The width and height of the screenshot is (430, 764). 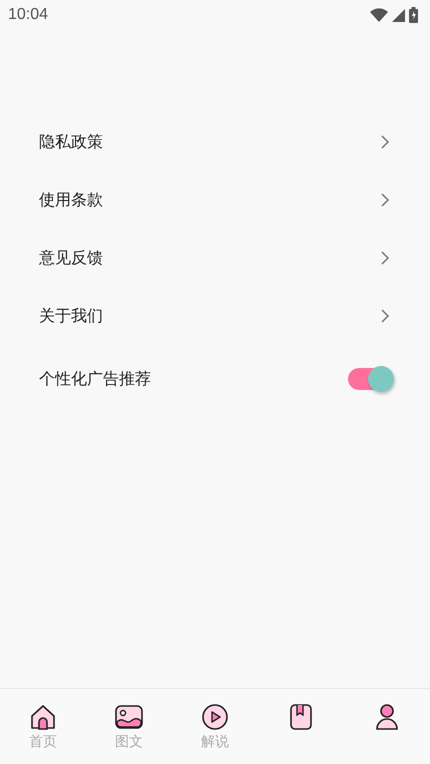 What do you see at coordinates (71, 200) in the screenshot?
I see `settings-label: 使用条款` at bounding box center [71, 200].